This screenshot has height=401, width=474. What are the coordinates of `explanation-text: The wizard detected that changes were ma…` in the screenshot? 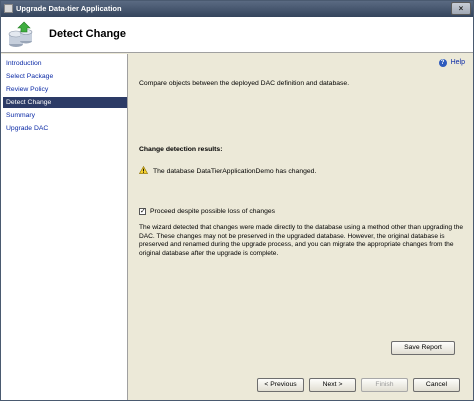 It's located at (301, 240).